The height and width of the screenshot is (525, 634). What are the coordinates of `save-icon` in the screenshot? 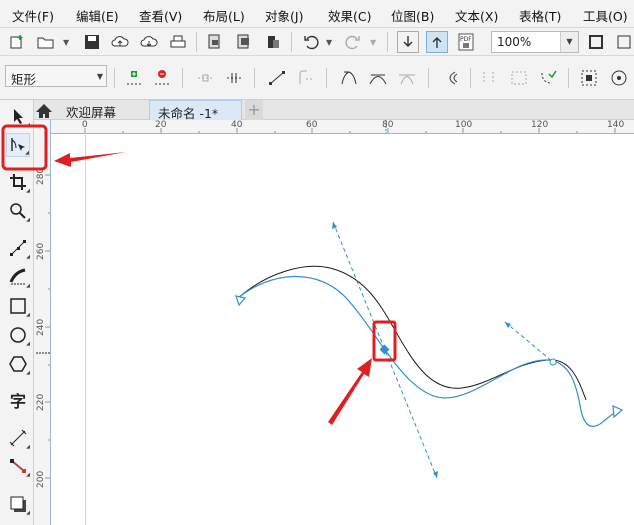 It's located at (92, 42).